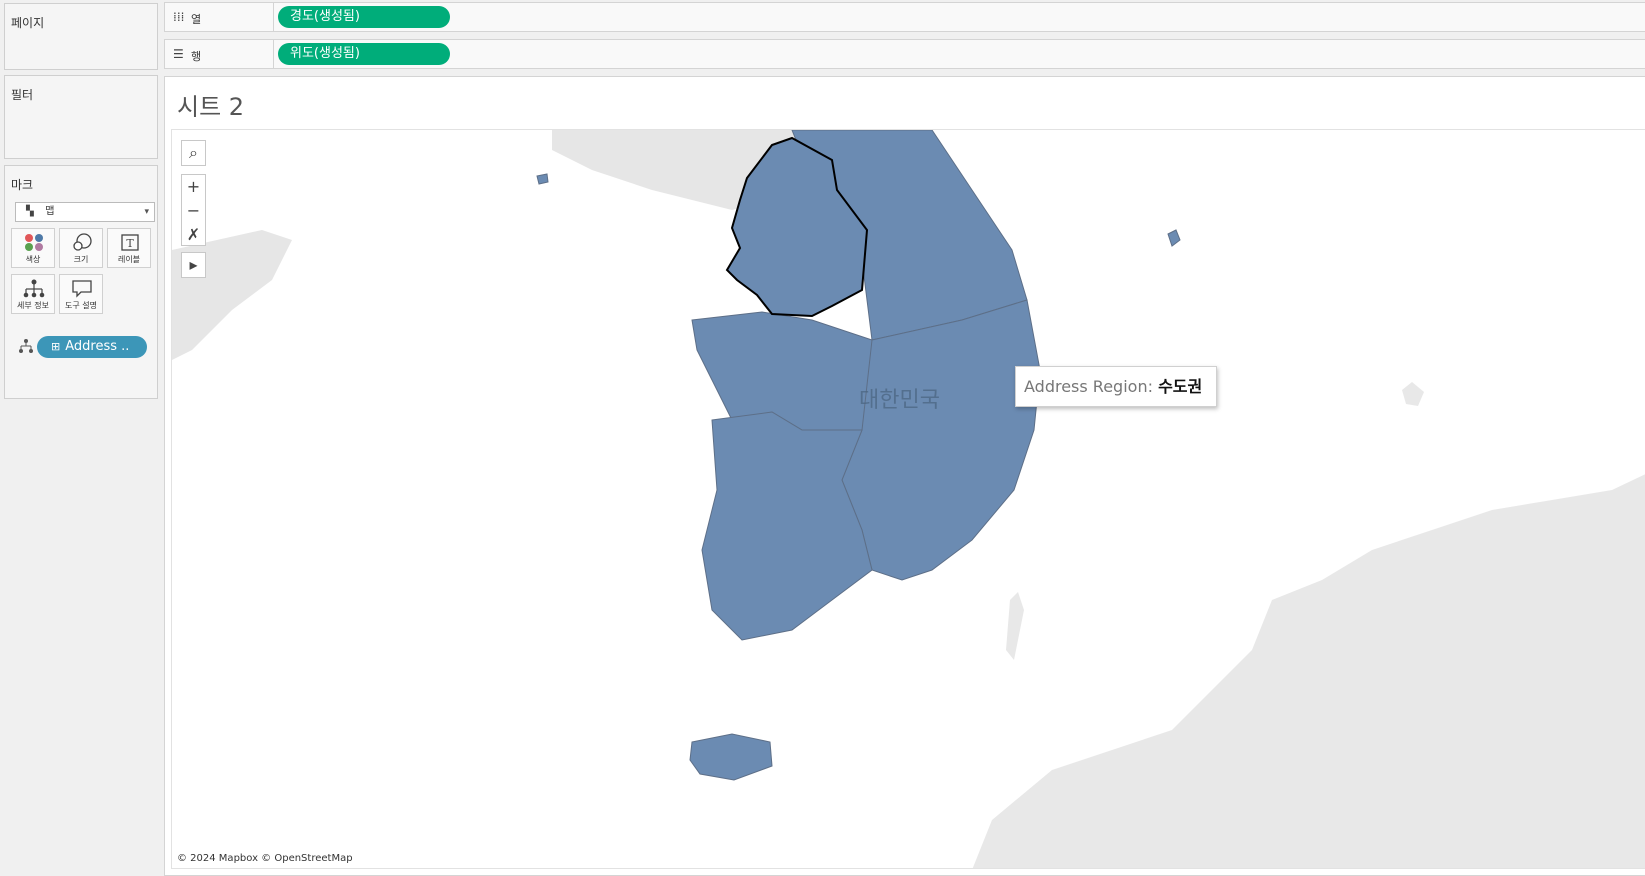 This screenshot has height=876, width=1645. Describe the element at coordinates (364, 17) in the screenshot. I see `longitude-pill: 경도(생성됨)` at that location.